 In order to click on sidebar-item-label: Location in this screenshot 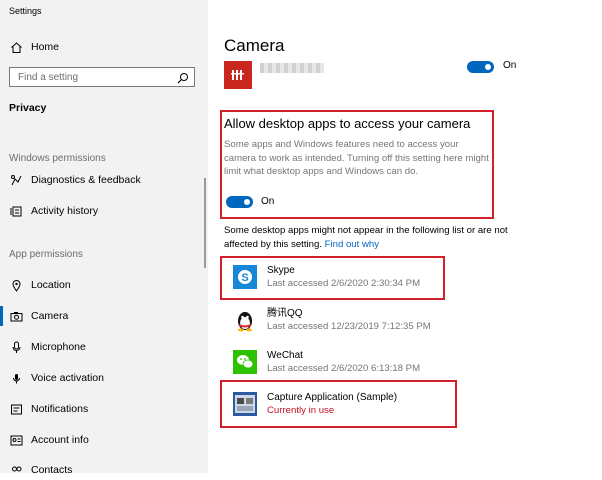, I will do `click(51, 285)`.